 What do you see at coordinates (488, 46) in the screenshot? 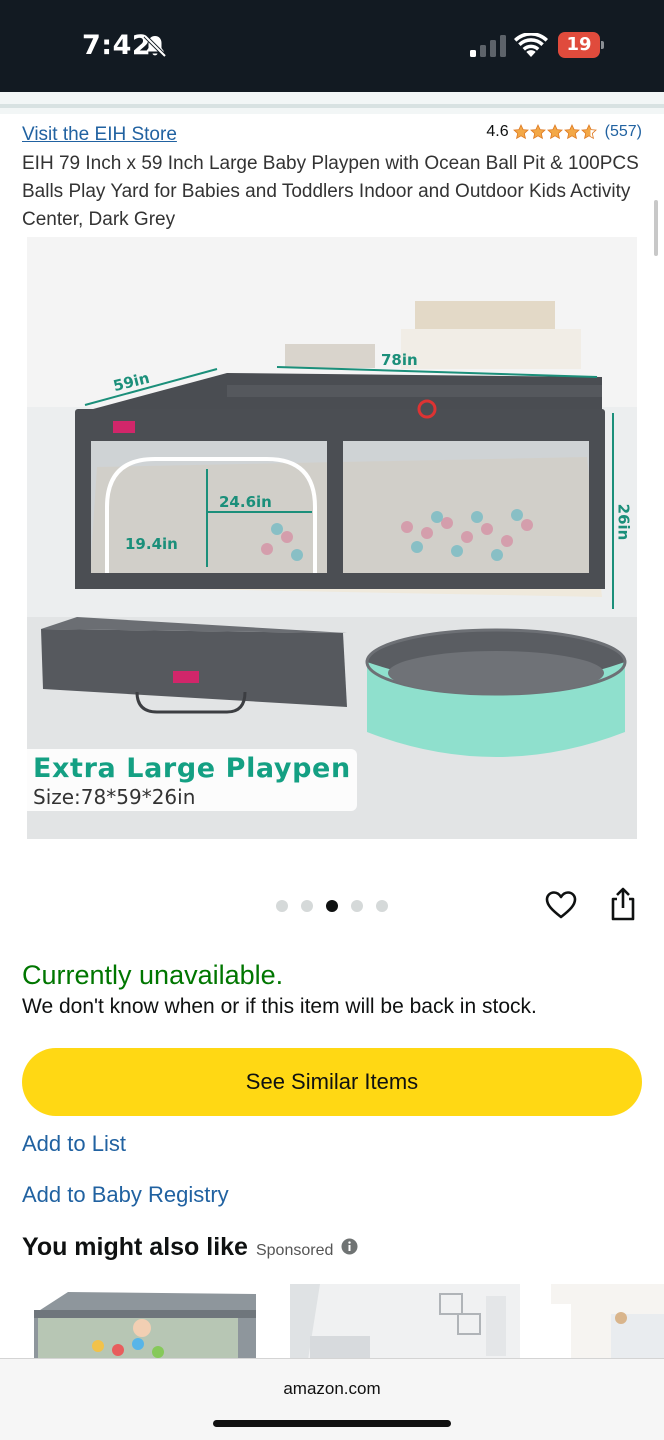
I see `cellular-signal-icon` at bounding box center [488, 46].